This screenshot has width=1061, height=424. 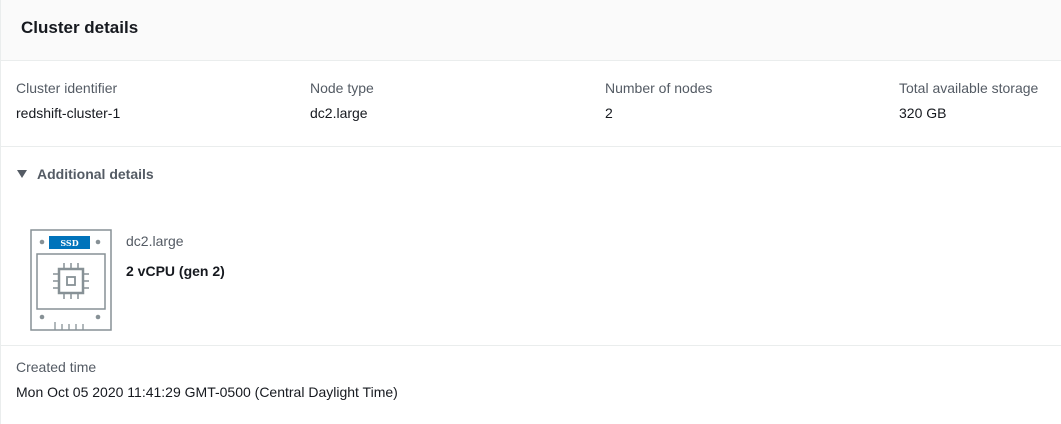 I want to click on section-divider, so click(x=531, y=345).